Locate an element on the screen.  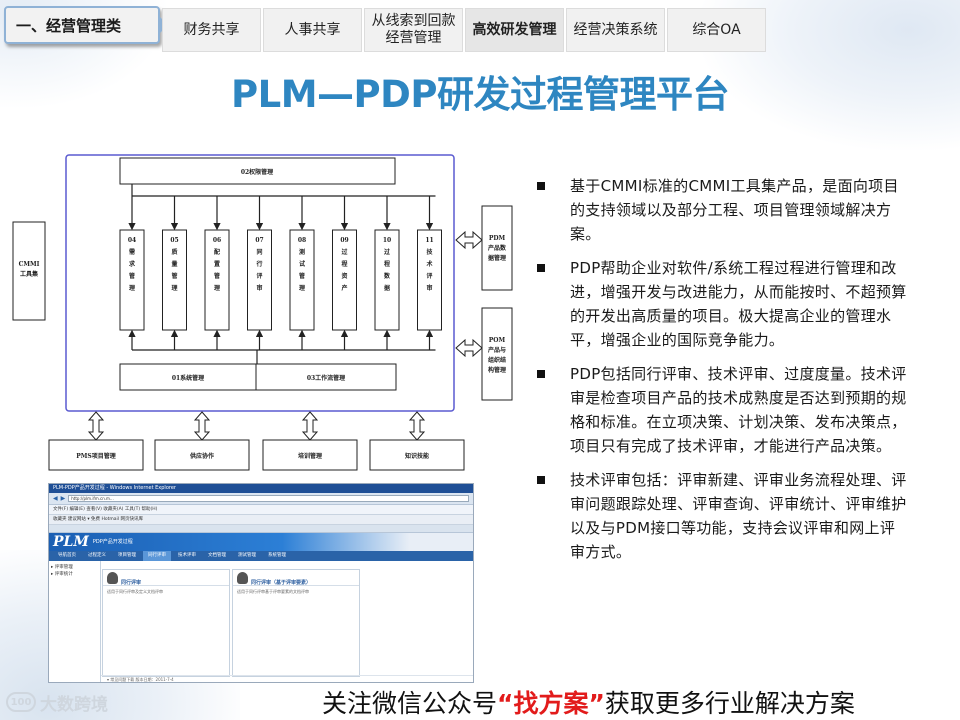
pom-sublabel-1: 产品与 is located at coordinates (497, 350).